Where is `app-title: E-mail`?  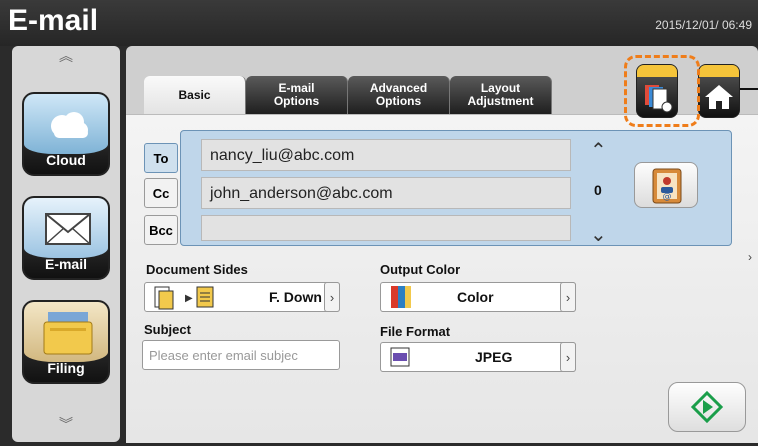 app-title: E-mail is located at coordinates (53, 20).